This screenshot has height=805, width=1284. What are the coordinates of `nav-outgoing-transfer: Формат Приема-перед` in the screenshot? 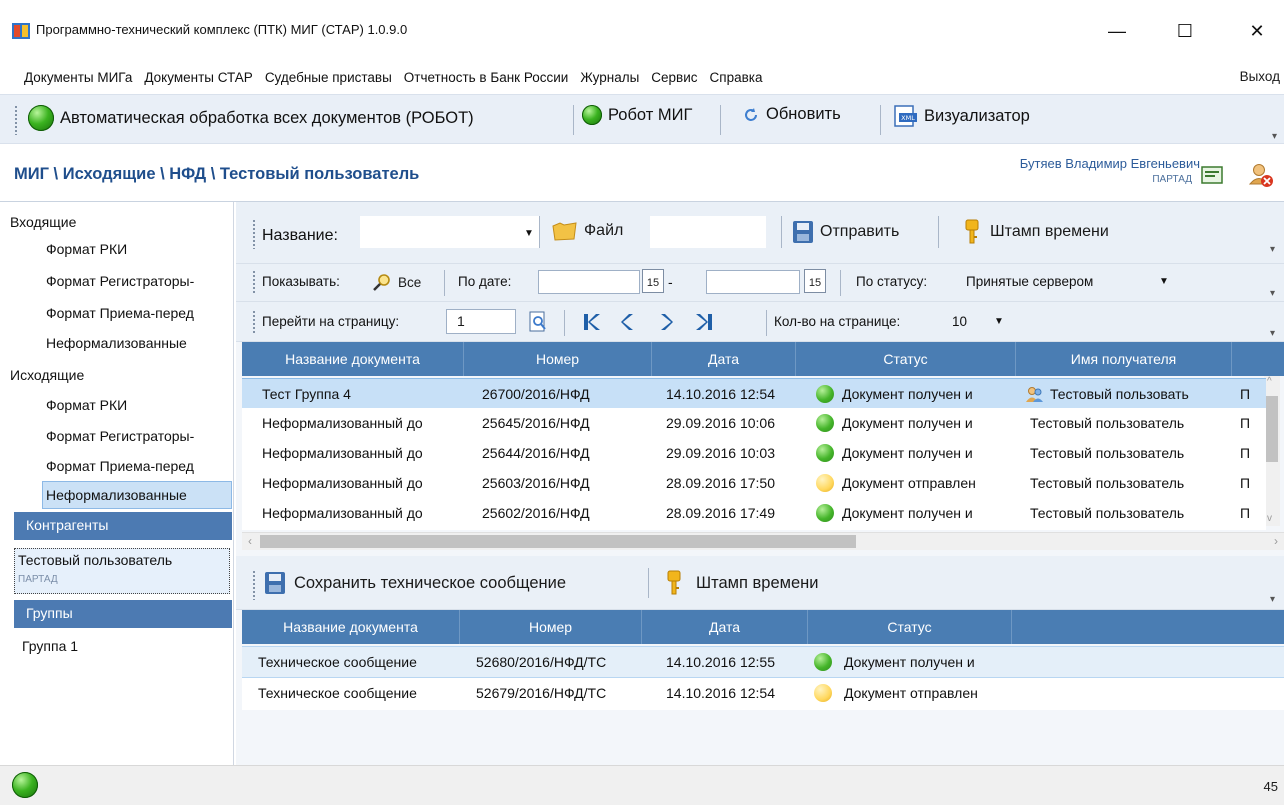 It's located at (136, 466).